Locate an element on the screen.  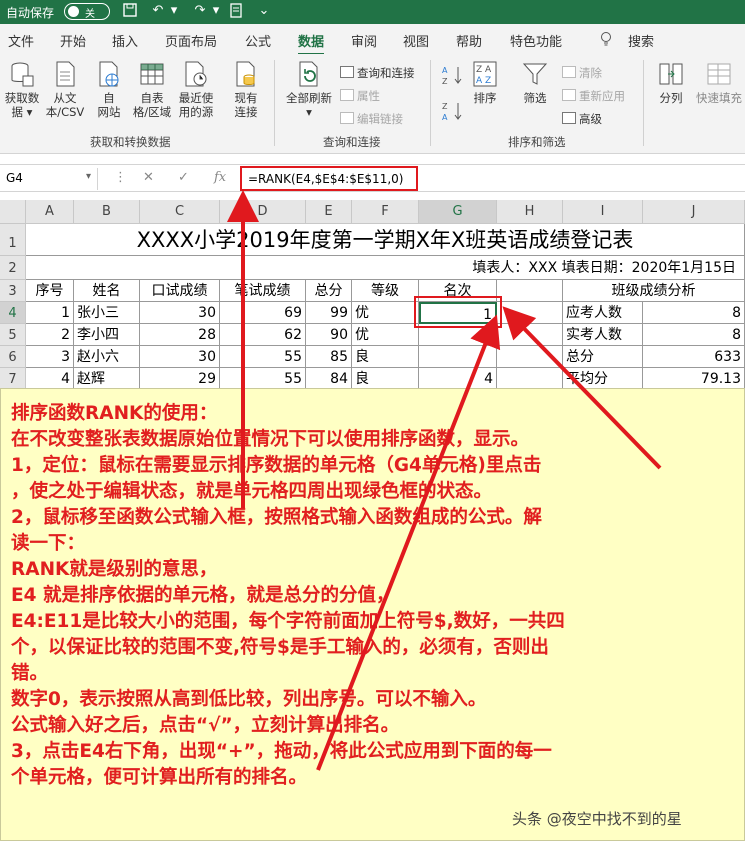
refresh-all-button: 全部刷新 ▾ is located at coordinates (309, 89).